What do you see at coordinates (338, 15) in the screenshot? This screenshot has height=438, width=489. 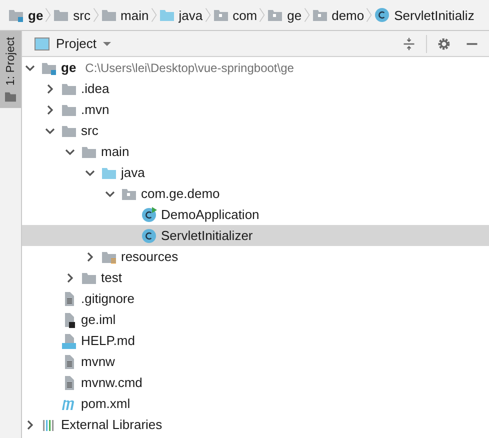 I see `breadcrumb-item: demo` at bounding box center [338, 15].